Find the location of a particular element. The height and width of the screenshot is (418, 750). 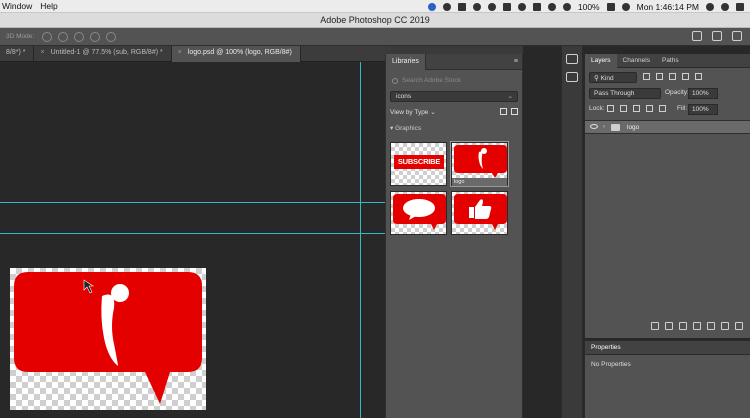

flag-icon is located at coordinates (625, 6).